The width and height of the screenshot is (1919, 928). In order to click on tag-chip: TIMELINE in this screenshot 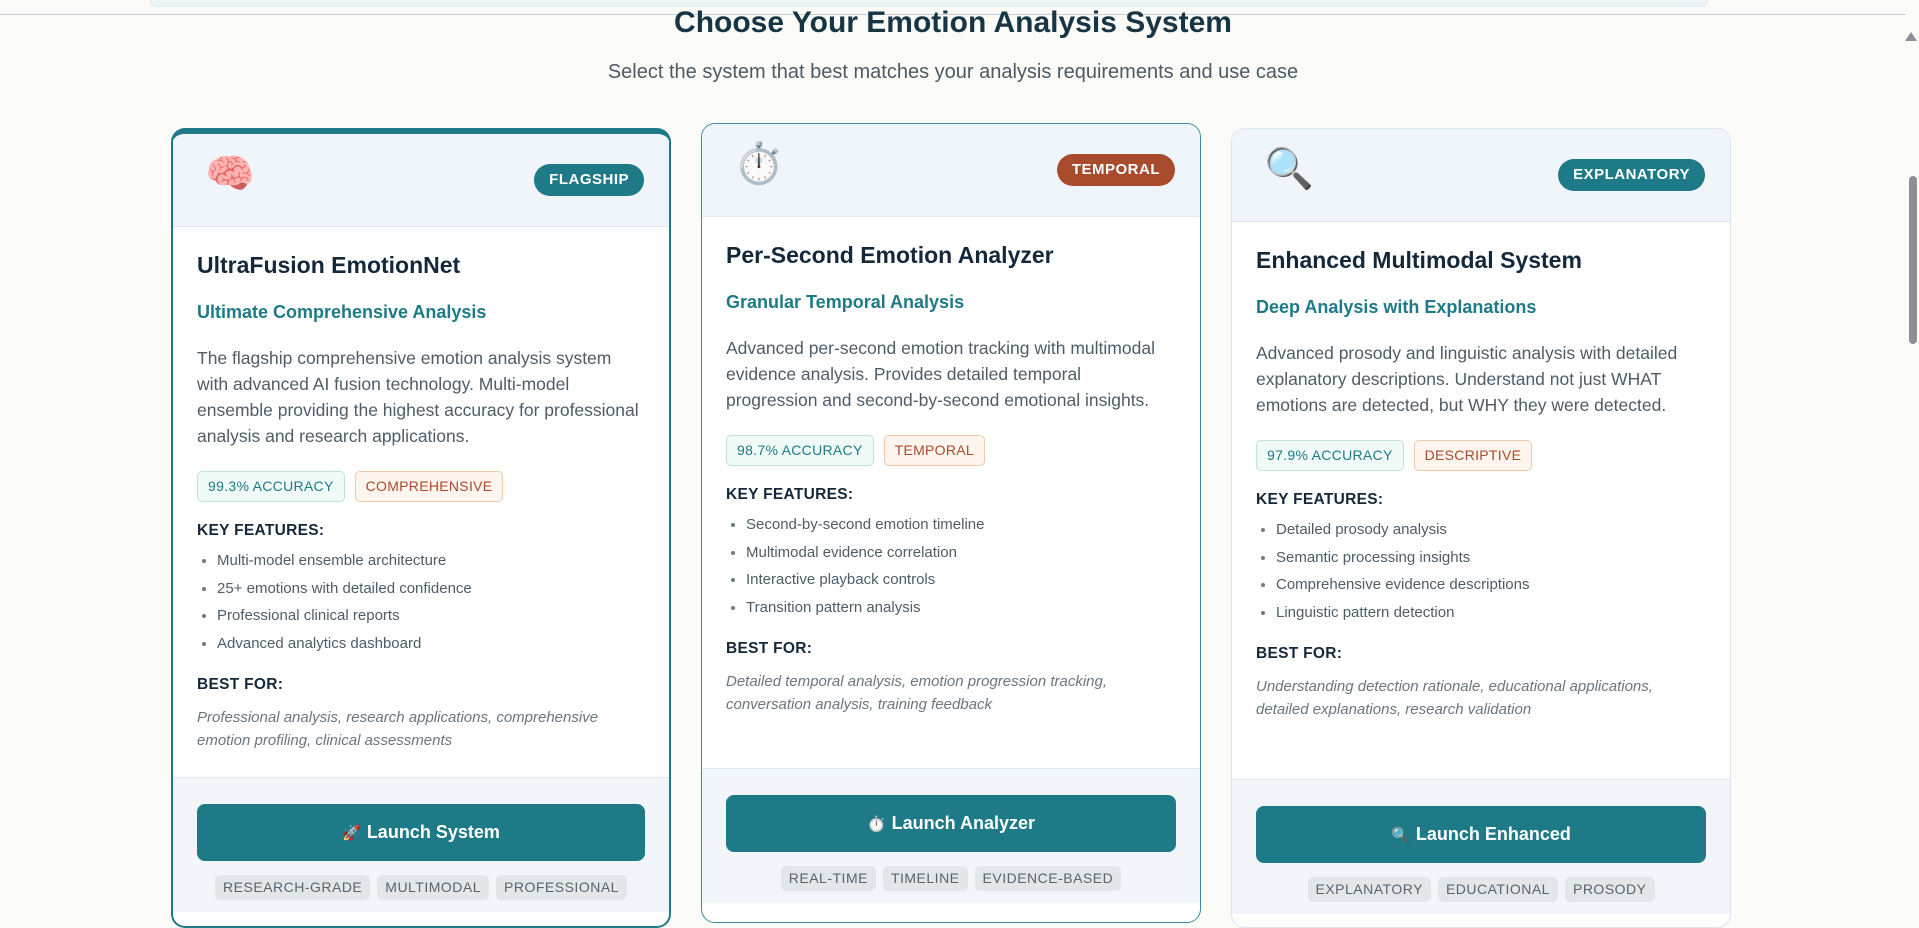, I will do `click(925, 878)`.